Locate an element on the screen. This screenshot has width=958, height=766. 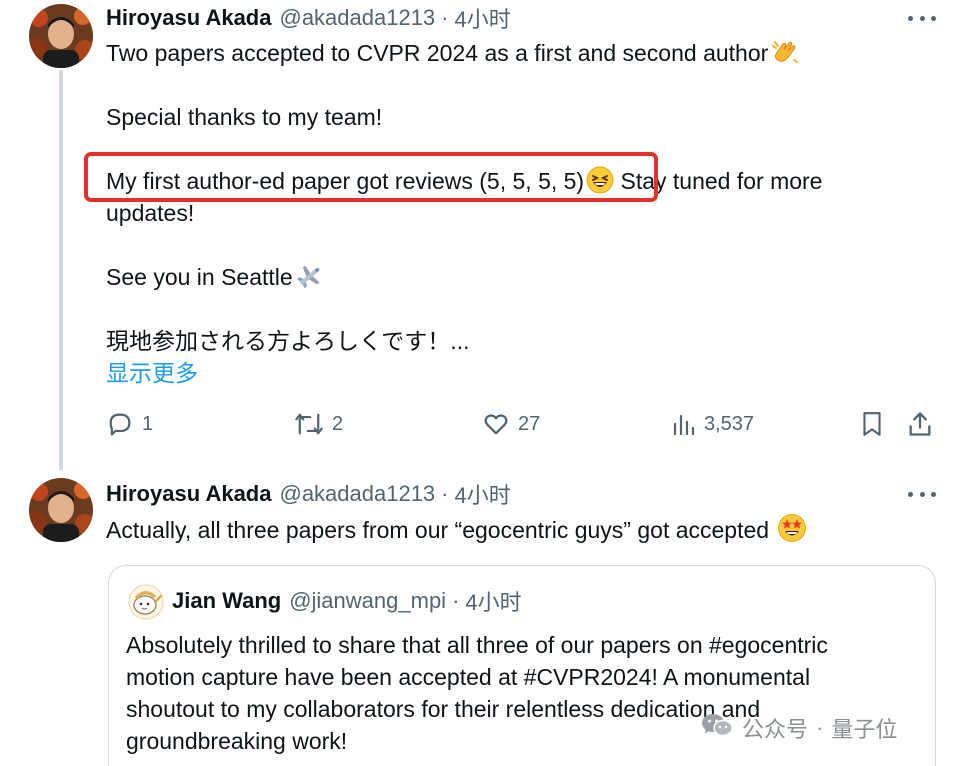
tweet1-line-2: Special thanks to my team! is located at coordinates (244, 117).